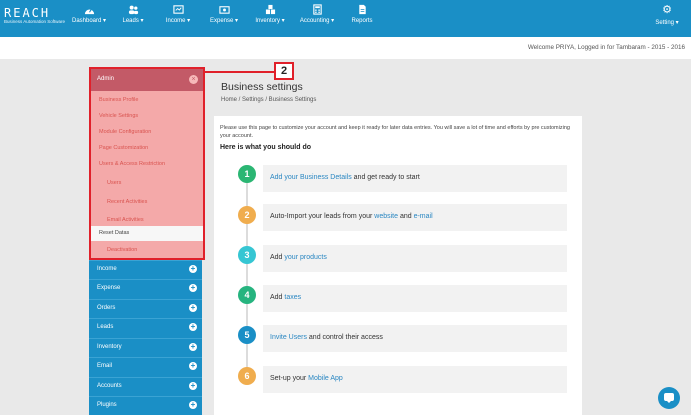 The image size is (691, 415). I want to click on sidebar-item-label: Income, so click(107, 269).